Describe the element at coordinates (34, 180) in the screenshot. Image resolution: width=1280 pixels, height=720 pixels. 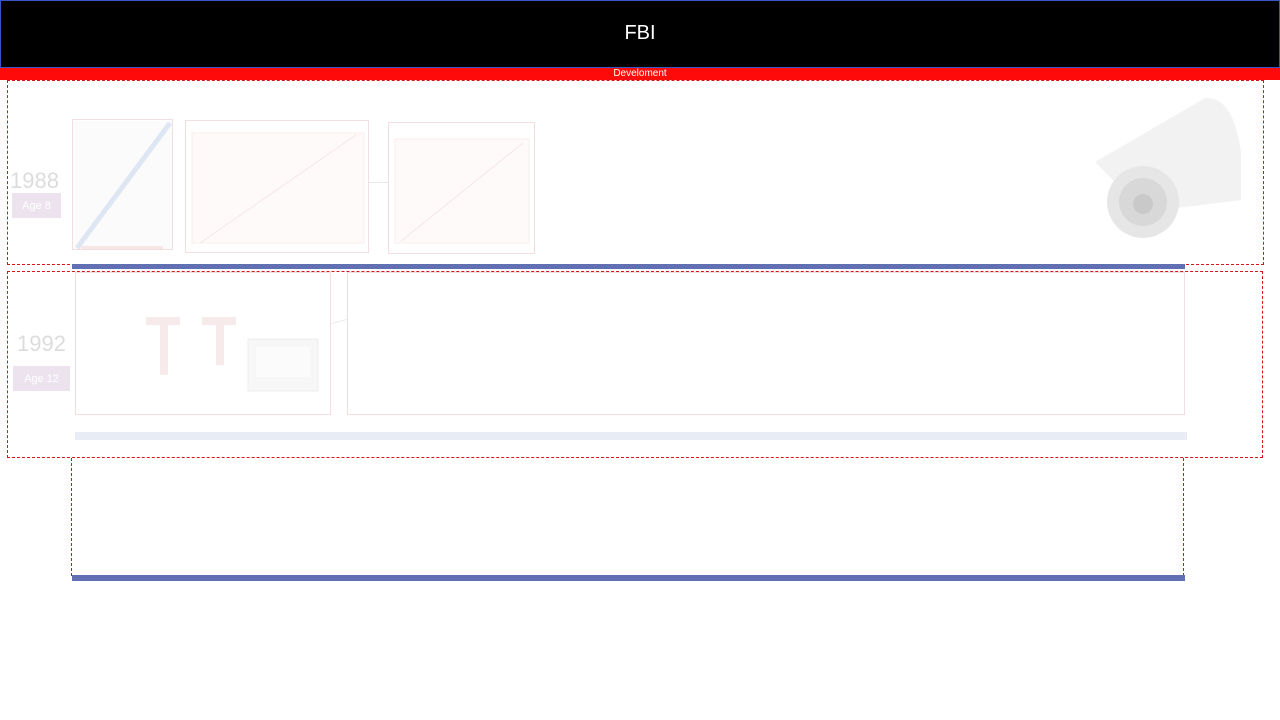
I see `year-label: 1988` at that location.